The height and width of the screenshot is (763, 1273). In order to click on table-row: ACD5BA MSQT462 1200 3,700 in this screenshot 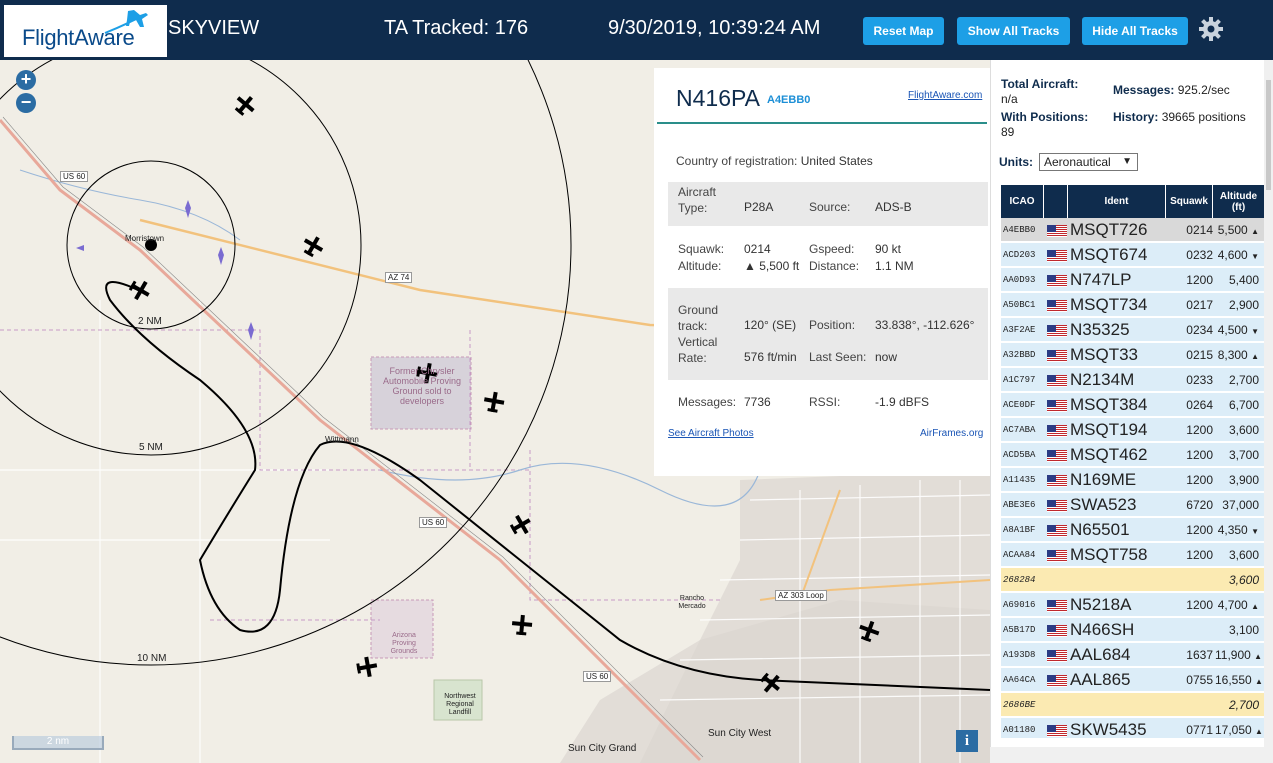, I will do `click(1132, 455)`.